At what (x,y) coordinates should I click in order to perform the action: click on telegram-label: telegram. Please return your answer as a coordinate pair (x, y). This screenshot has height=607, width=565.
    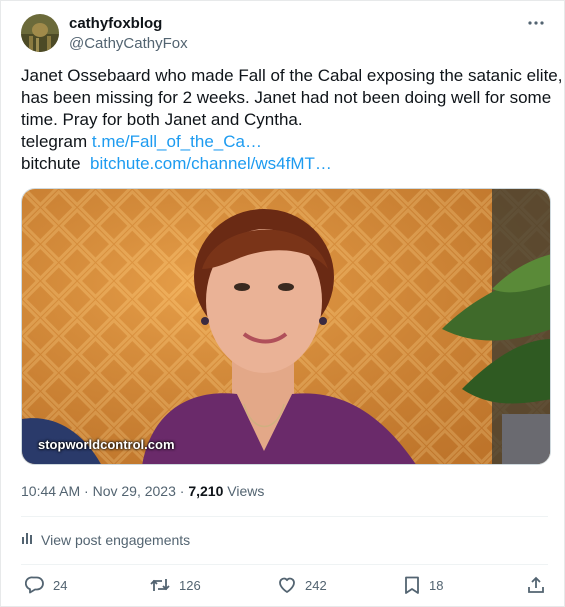
    Looking at the image, I should click on (54, 141).